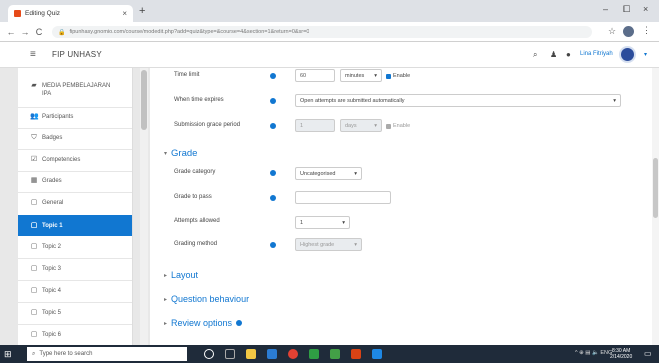 Image resolution: width=659 pixels, height=363 pixels. I want to click on chevron-right-icon: ▸, so click(166, 299).